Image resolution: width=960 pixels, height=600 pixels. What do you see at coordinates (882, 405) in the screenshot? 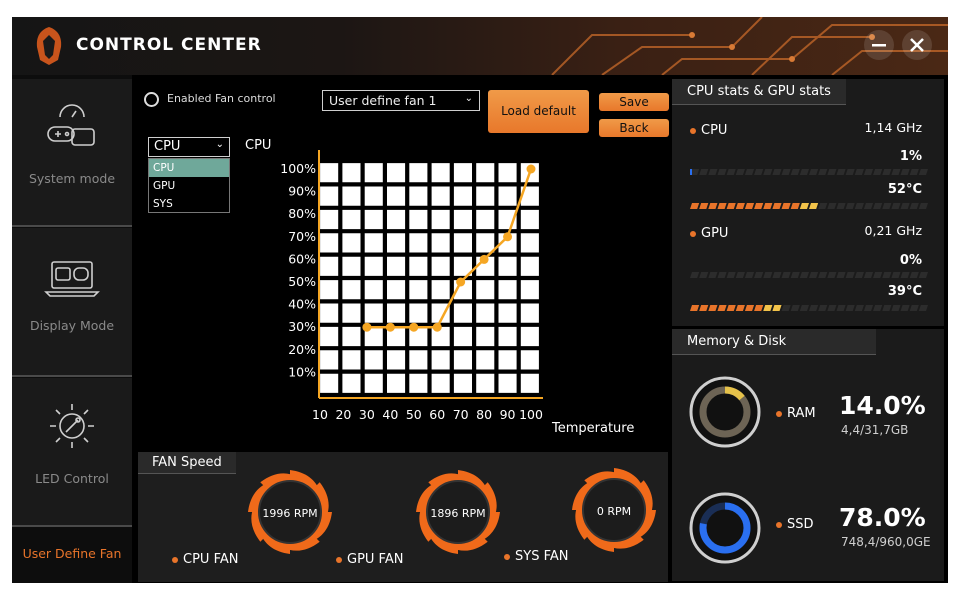
I see `ram-percent: 14.0%` at bounding box center [882, 405].